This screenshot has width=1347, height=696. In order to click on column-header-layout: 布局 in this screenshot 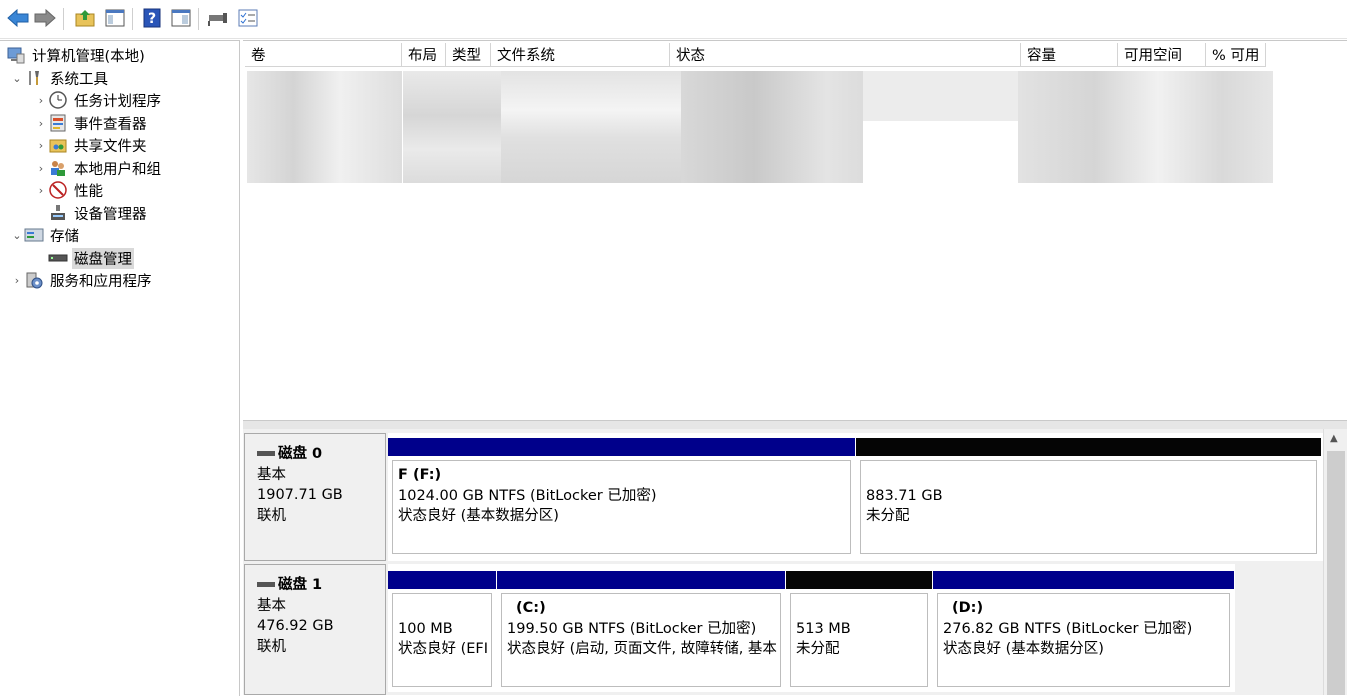, I will do `click(424, 55)`.